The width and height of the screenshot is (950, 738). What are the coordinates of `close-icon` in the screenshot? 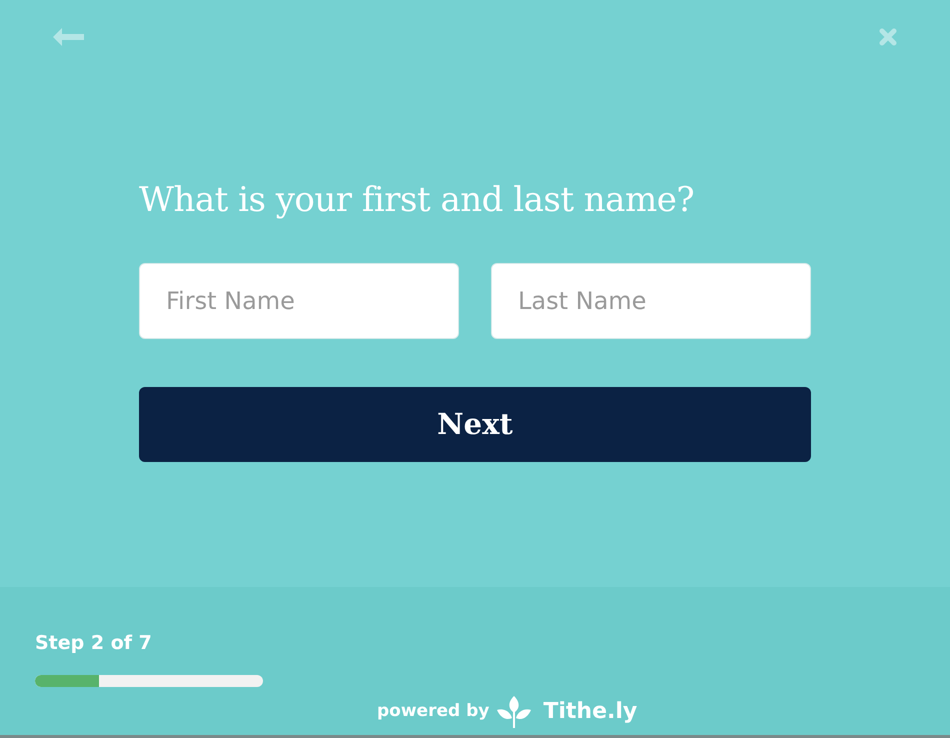 It's located at (888, 37).